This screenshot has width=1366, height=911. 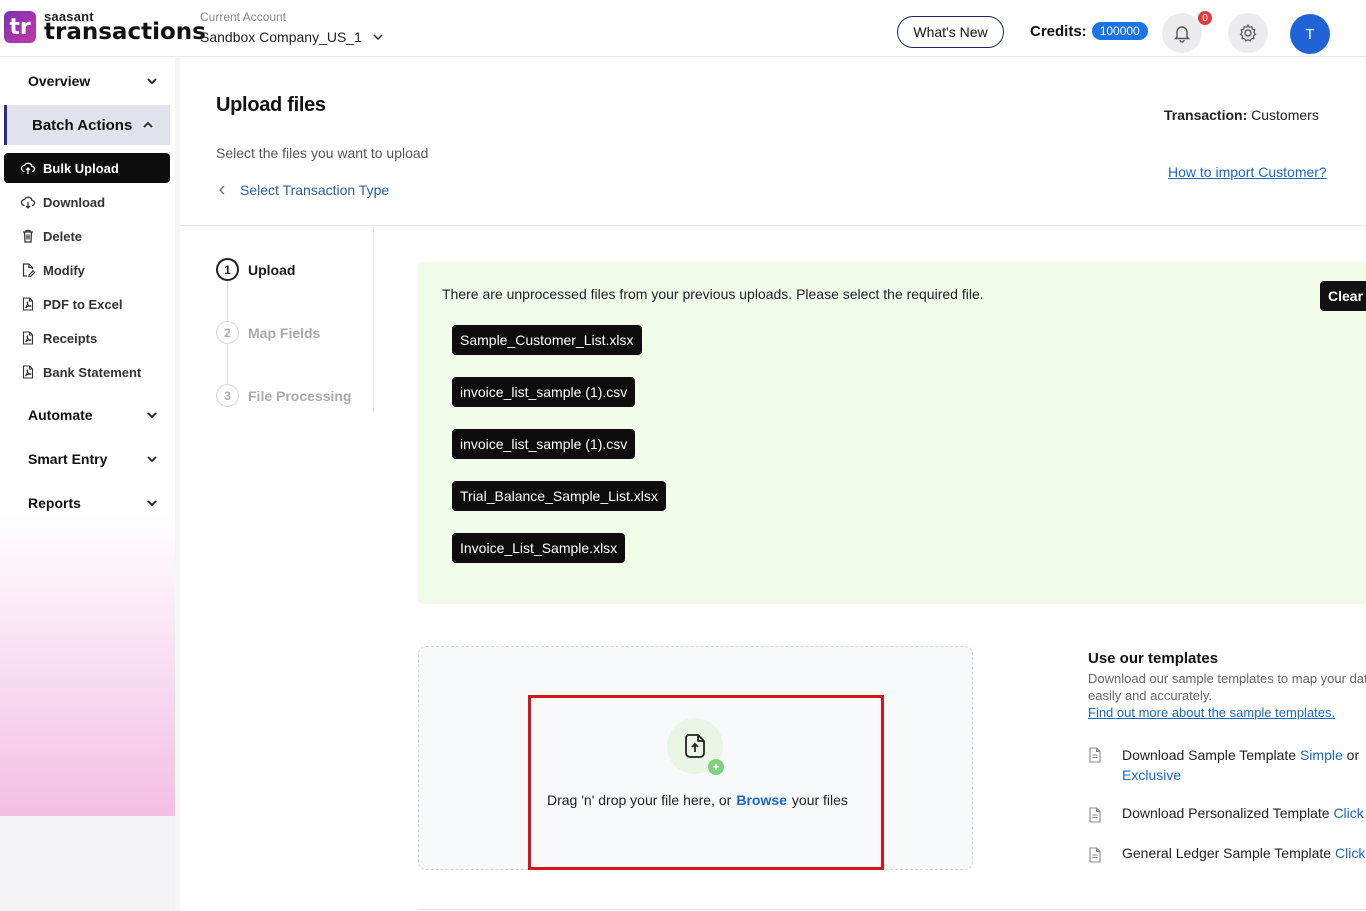 I want to click on chevron-up-icon, so click(x=148, y=124).